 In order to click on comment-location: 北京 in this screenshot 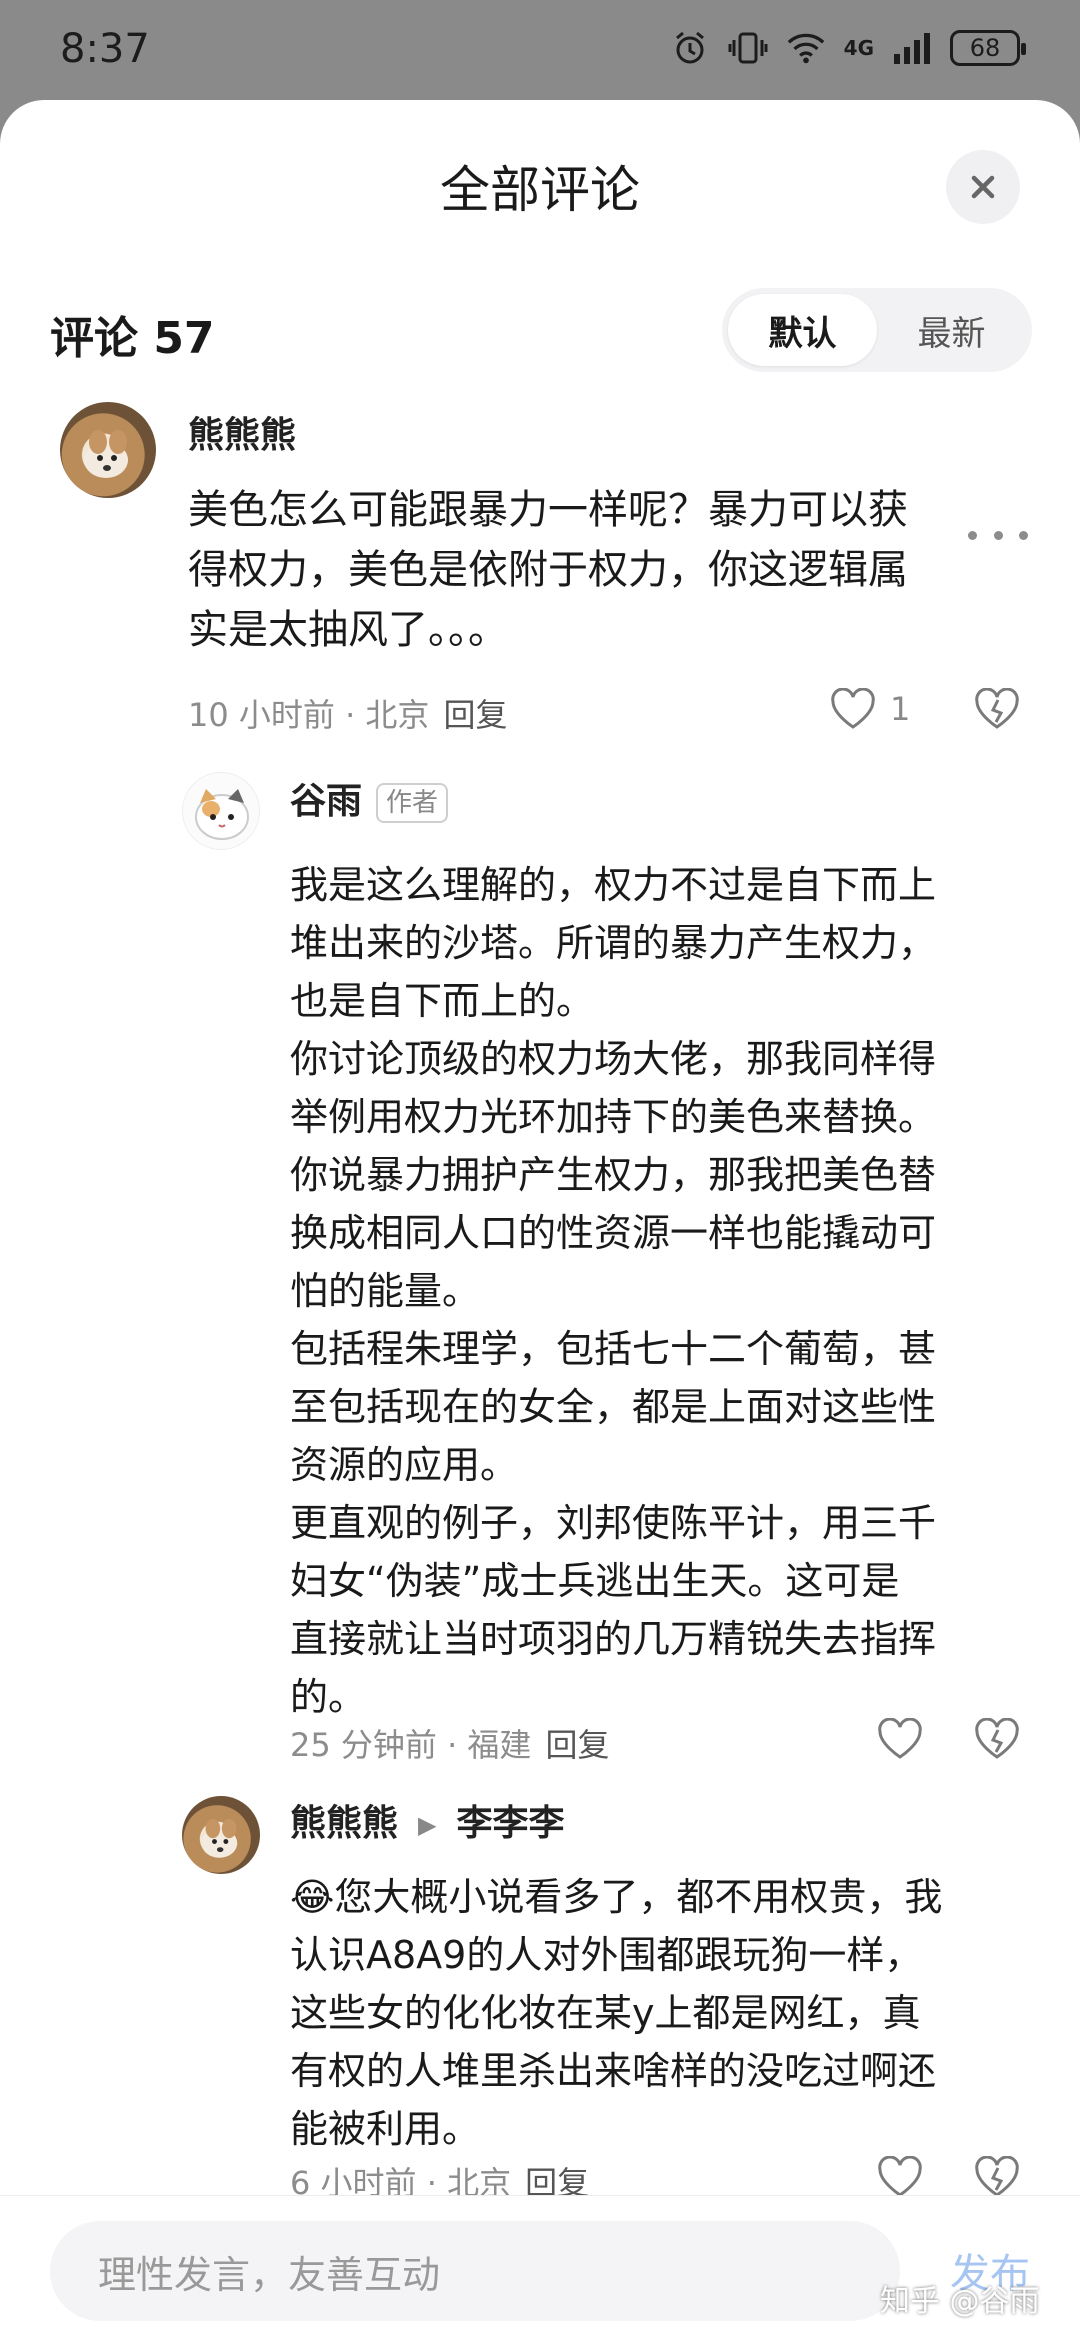, I will do `click(397, 715)`.